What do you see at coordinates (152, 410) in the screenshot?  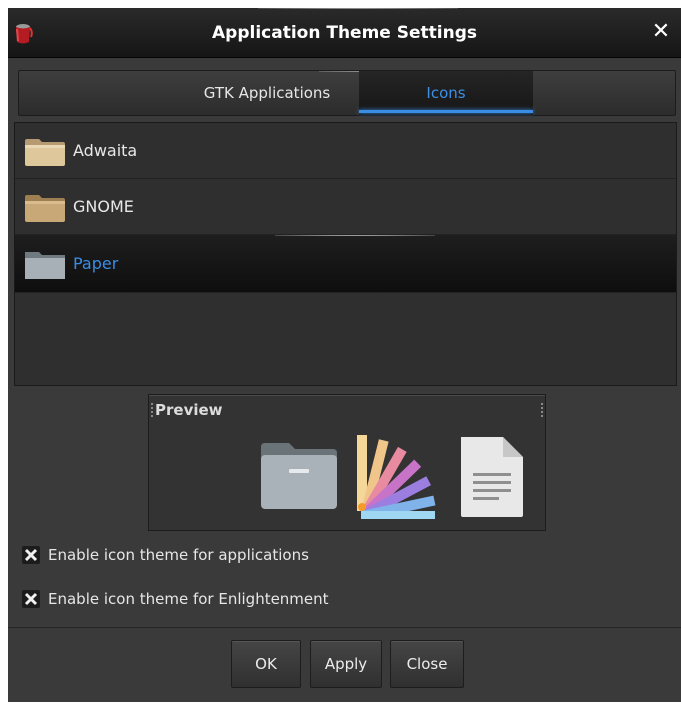 I see `grip-left` at bounding box center [152, 410].